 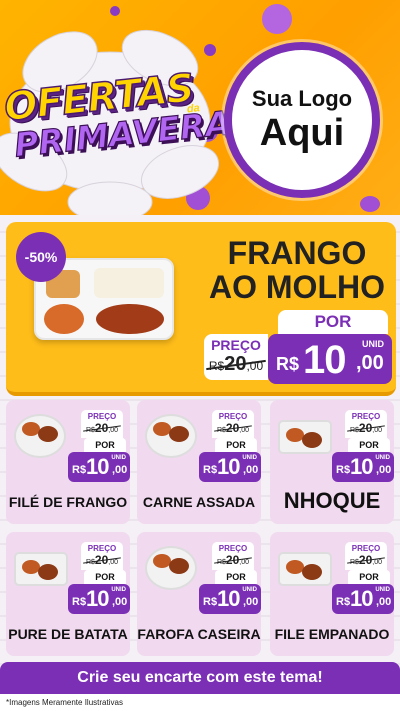 I want to click on footnote: *Imagens Meramente Ilustrativas, so click(x=200, y=702).